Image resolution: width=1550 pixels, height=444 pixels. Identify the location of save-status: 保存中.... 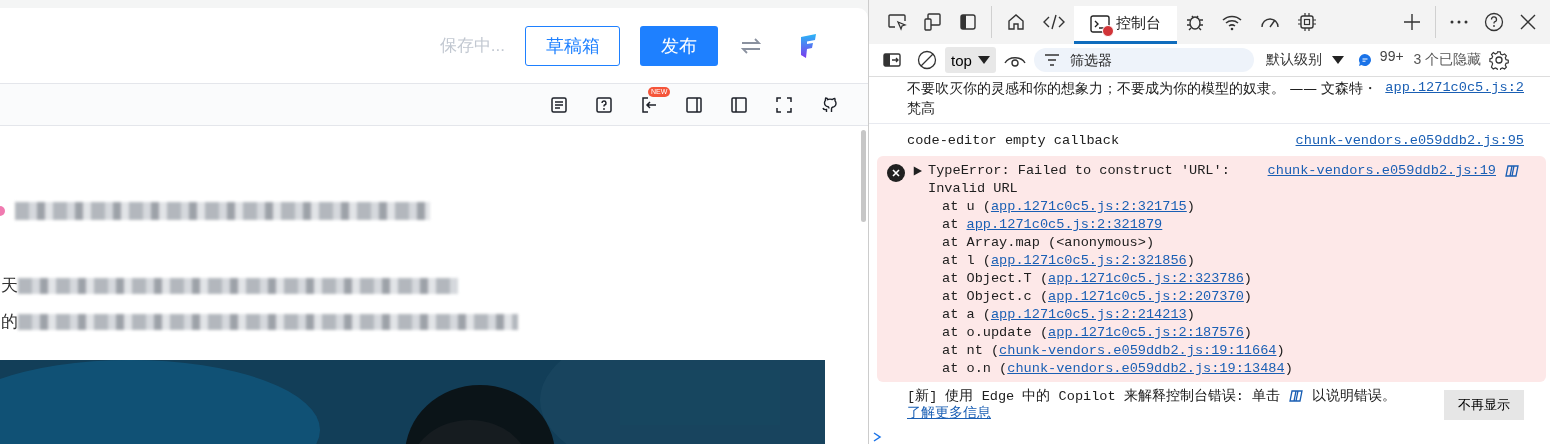
(472, 46).